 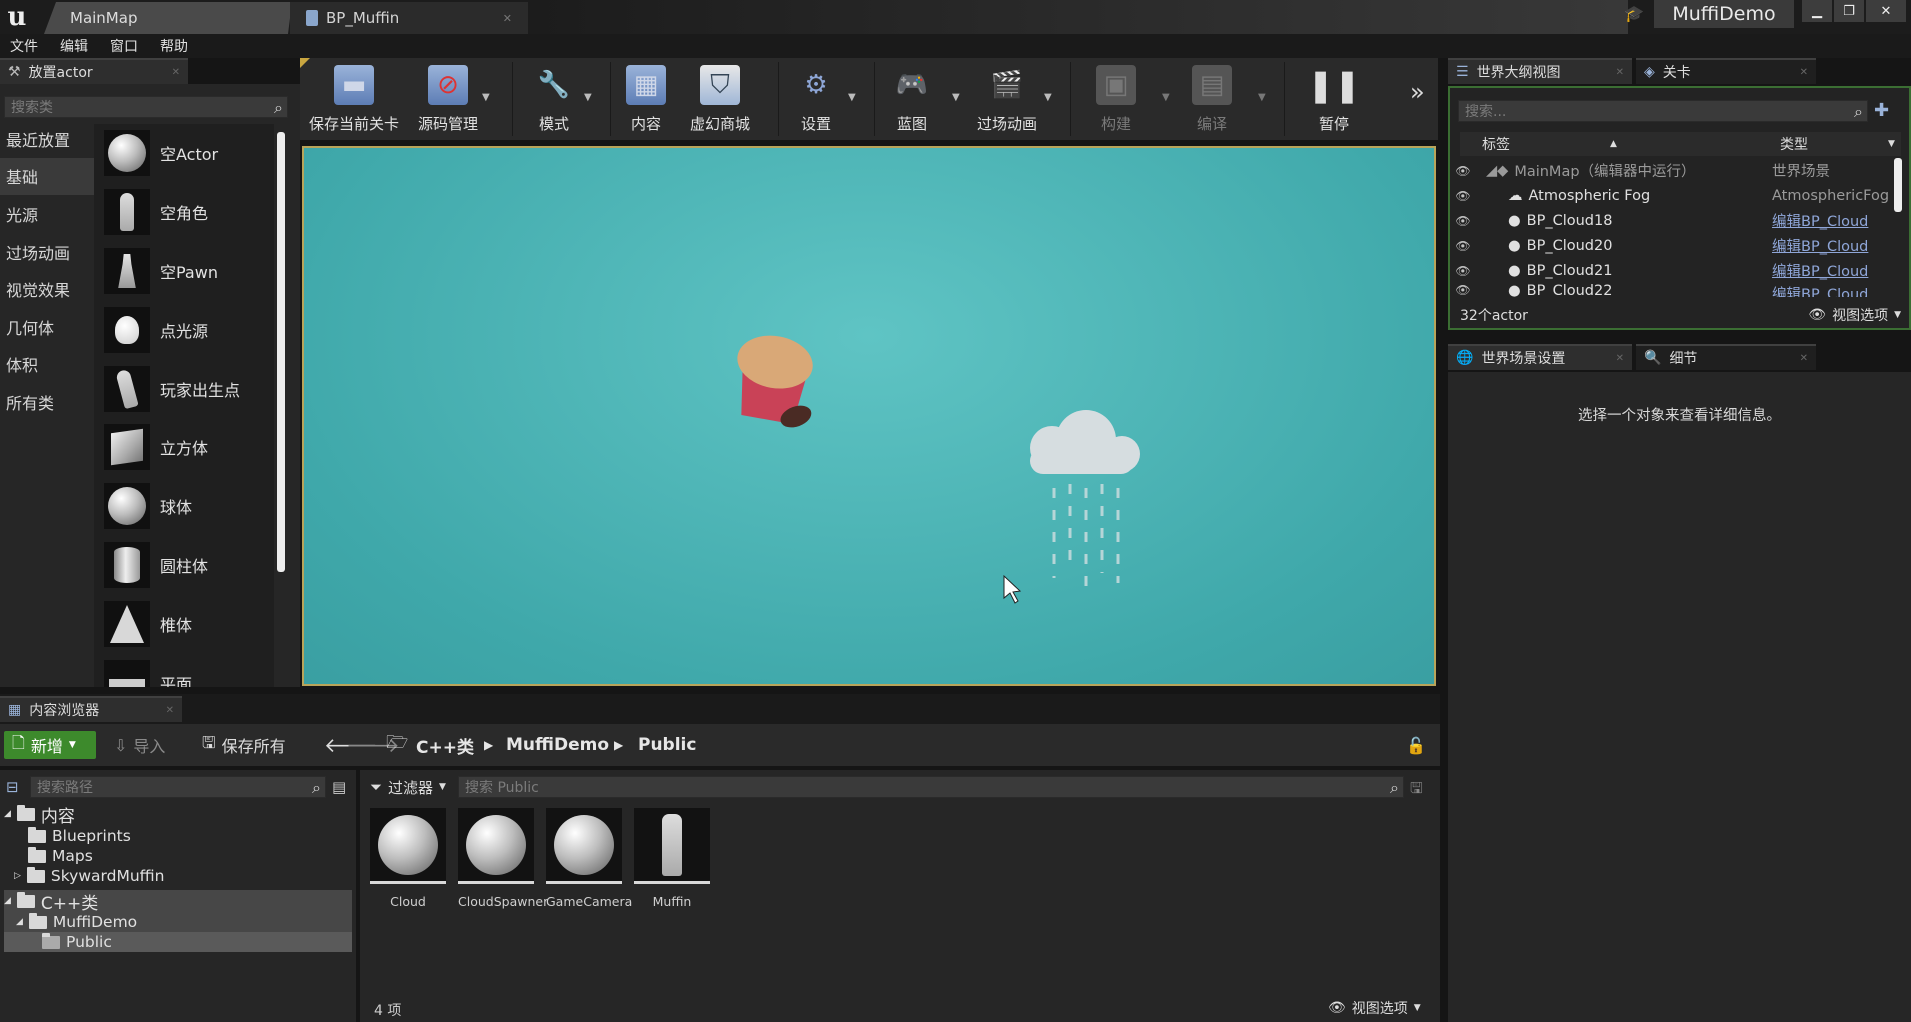 What do you see at coordinates (39, 815) in the screenshot?
I see `tree-item: ◢ 内容` at bounding box center [39, 815].